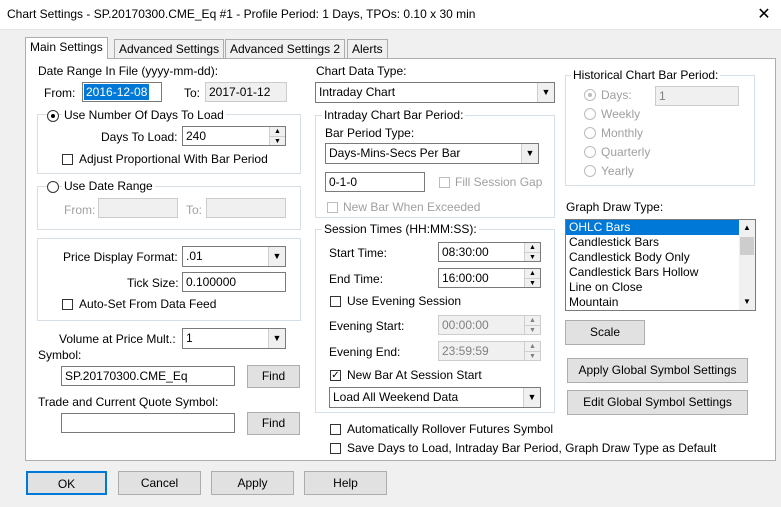  What do you see at coordinates (590, 171) in the screenshot?
I see `historical-yearly-radio` at bounding box center [590, 171].